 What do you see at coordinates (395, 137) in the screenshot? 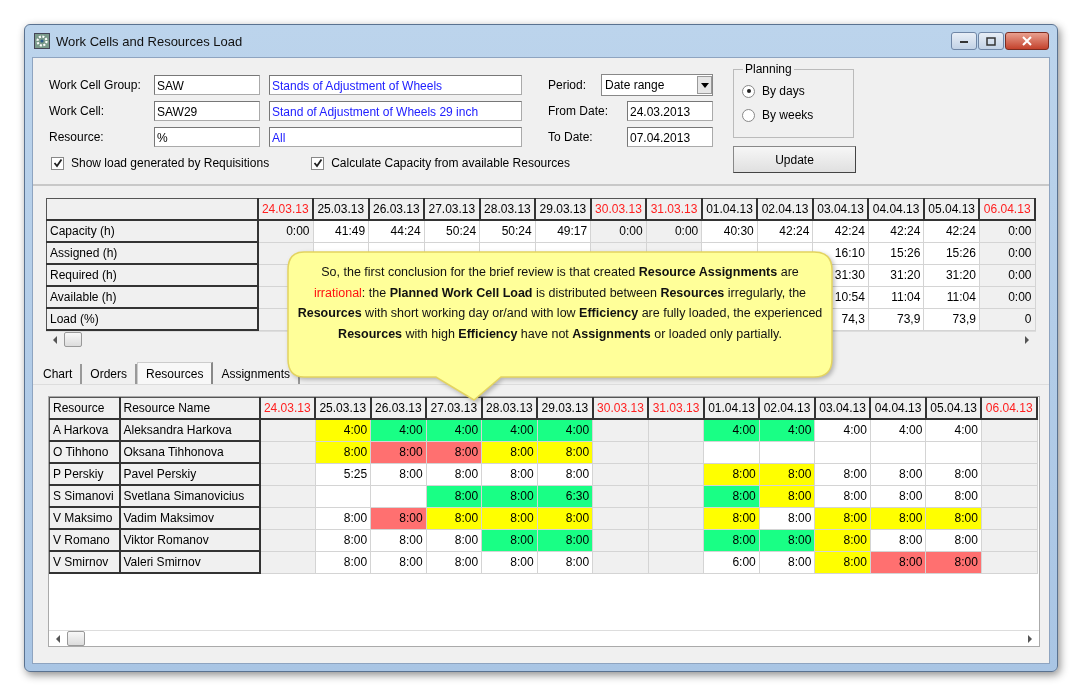
I see `description-field: All` at bounding box center [395, 137].